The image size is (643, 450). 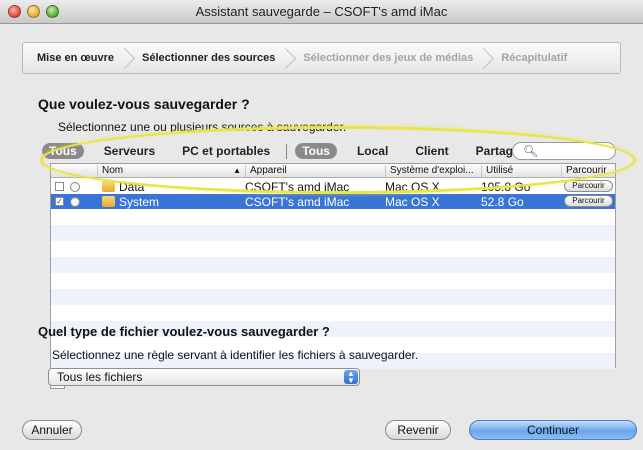 I want to click on row-used: 52.8 Go, so click(x=502, y=202).